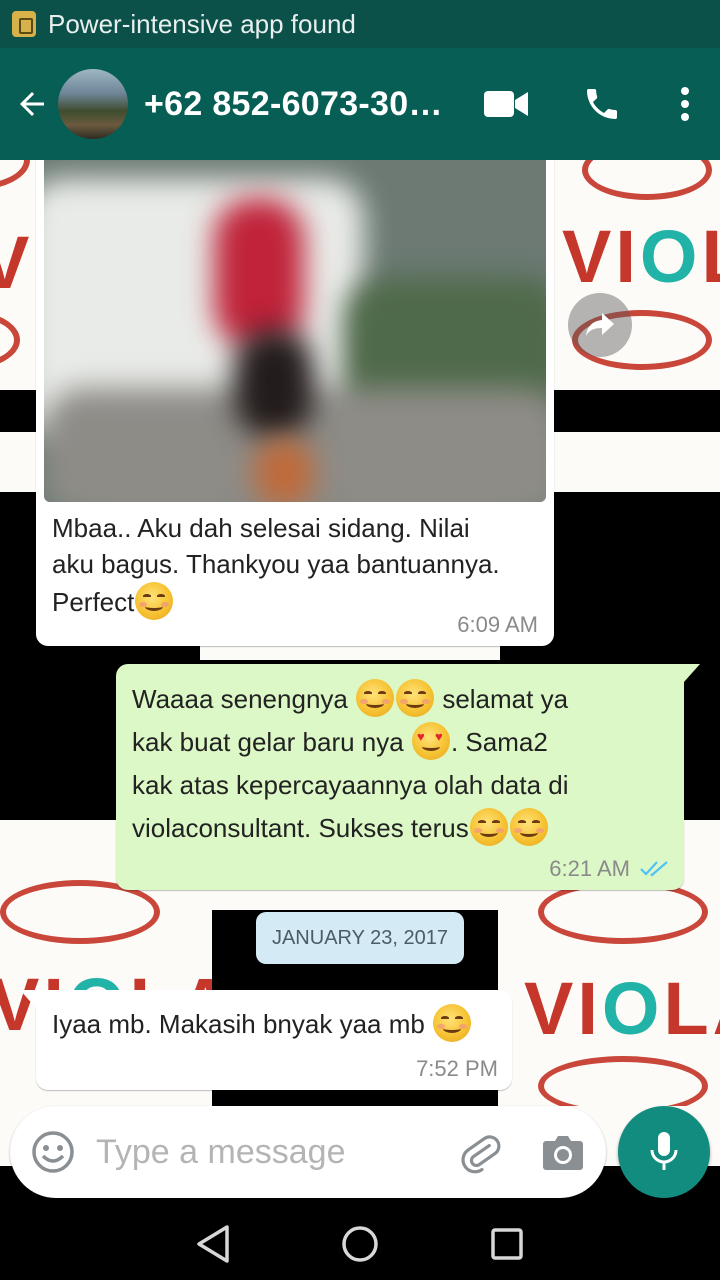 This screenshot has height=1280, width=720. Describe the element at coordinates (93, 104) in the screenshot. I see `contact-avatar` at that location.